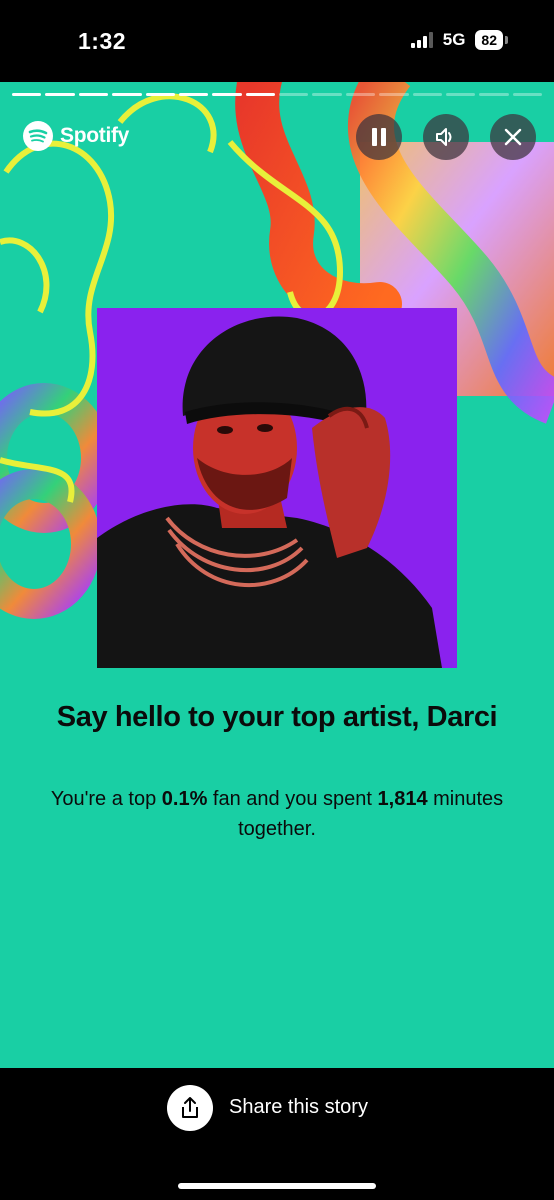 This screenshot has height=1200, width=554. I want to click on battery-level: 82, so click(489, 40).